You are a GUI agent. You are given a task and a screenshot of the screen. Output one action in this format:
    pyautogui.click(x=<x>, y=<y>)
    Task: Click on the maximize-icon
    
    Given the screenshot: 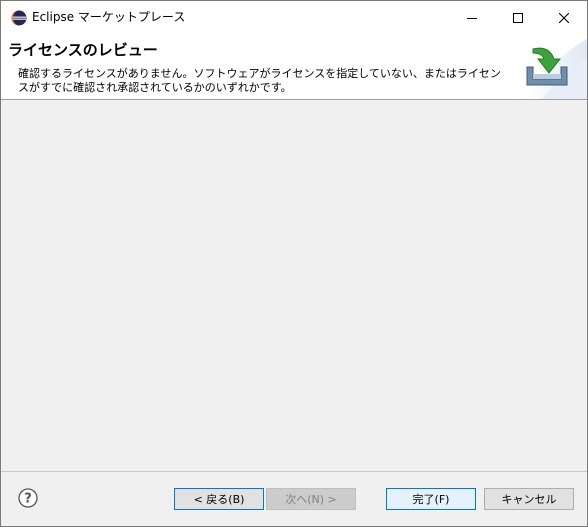 What is the action you would take?
    pyautogui.click(x=518, y=17)
    